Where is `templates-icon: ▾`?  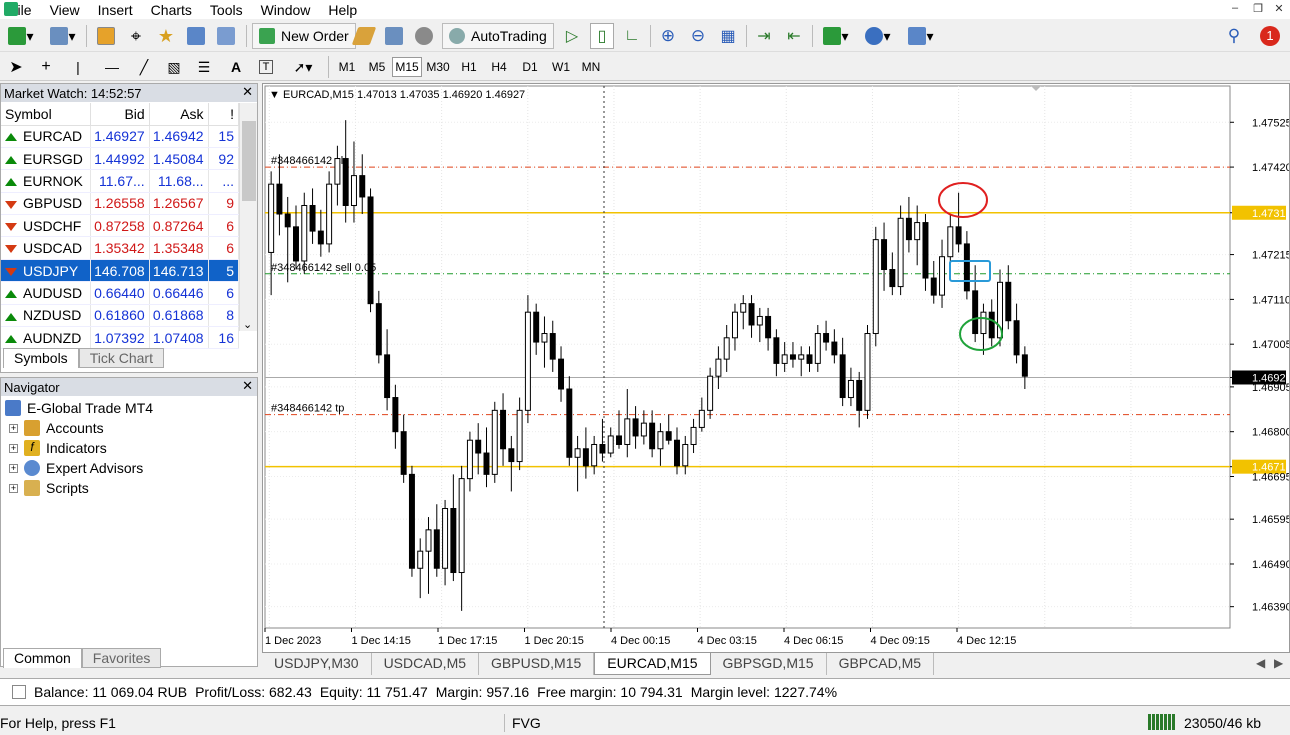
templates-icon: ▾ is located at coordinates (921, 36).